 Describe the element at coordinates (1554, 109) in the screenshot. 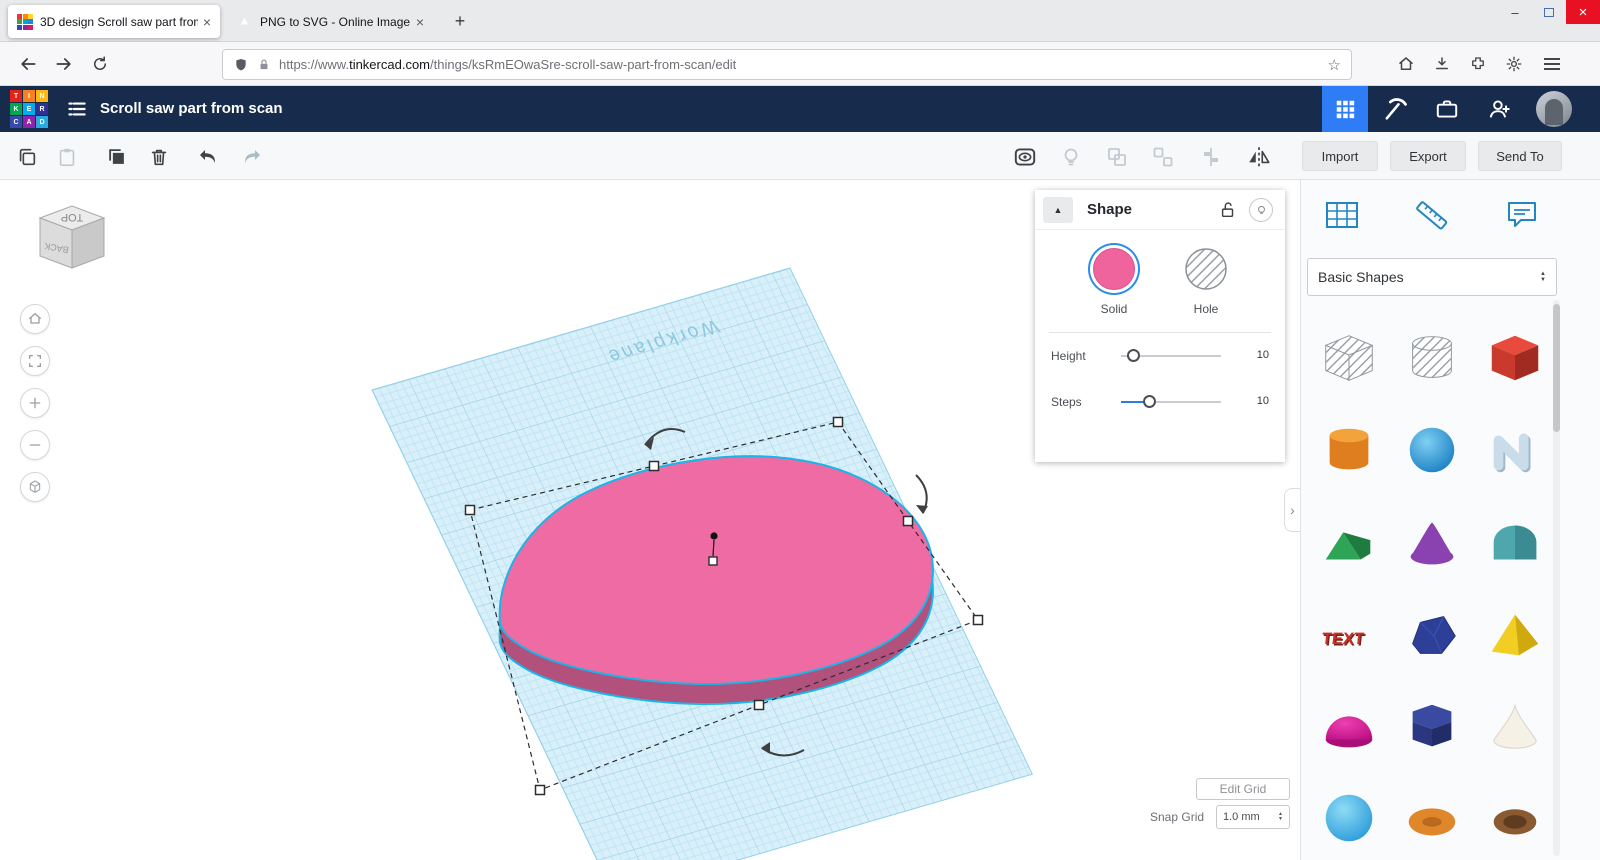

I see `user-avatar` at that location.